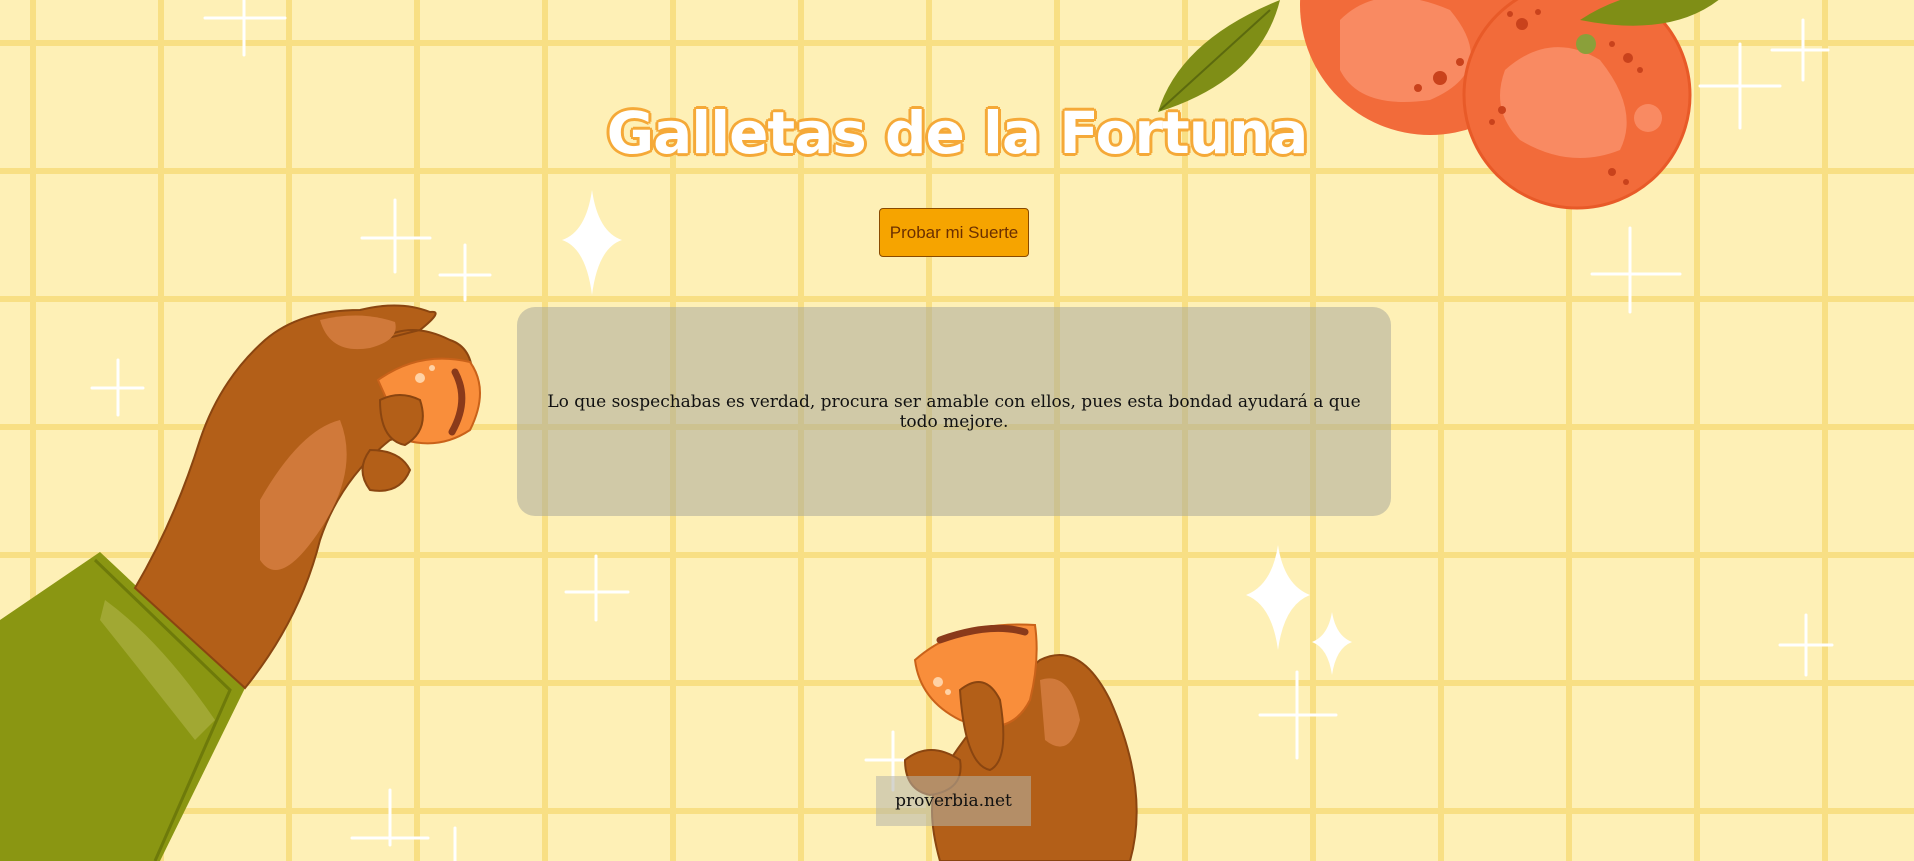  I want to click on try-luck-button: Probar mi Suerte, so click(954, 232).